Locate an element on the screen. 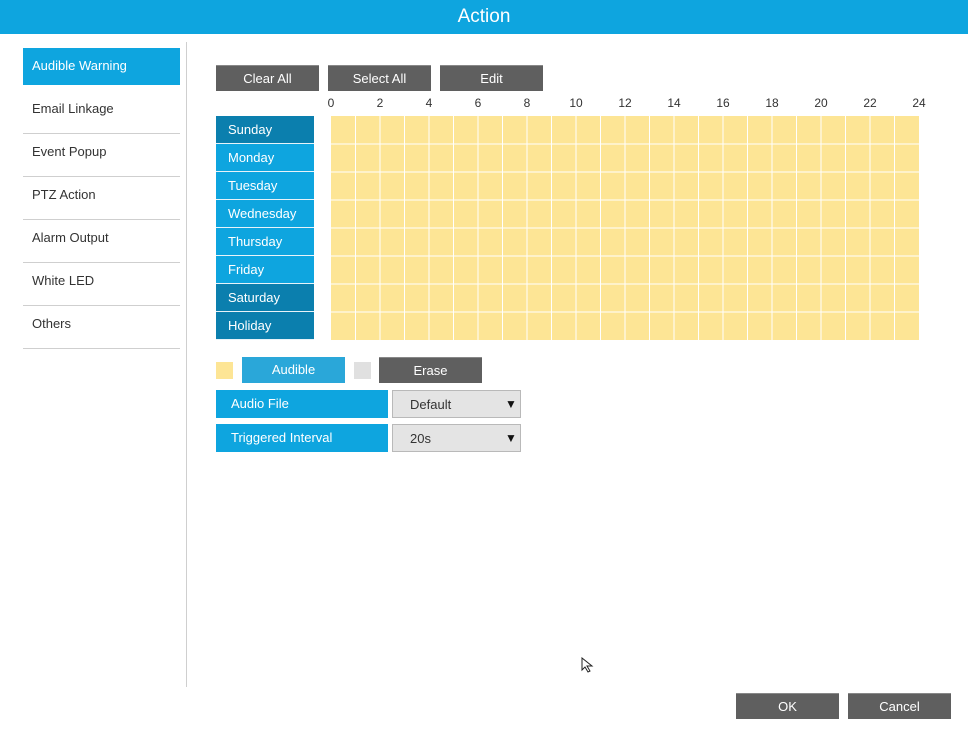 Image resolution: width=968 pixels, height=737 pixels. hour-label: 18 is located at coordinates (772, 103).